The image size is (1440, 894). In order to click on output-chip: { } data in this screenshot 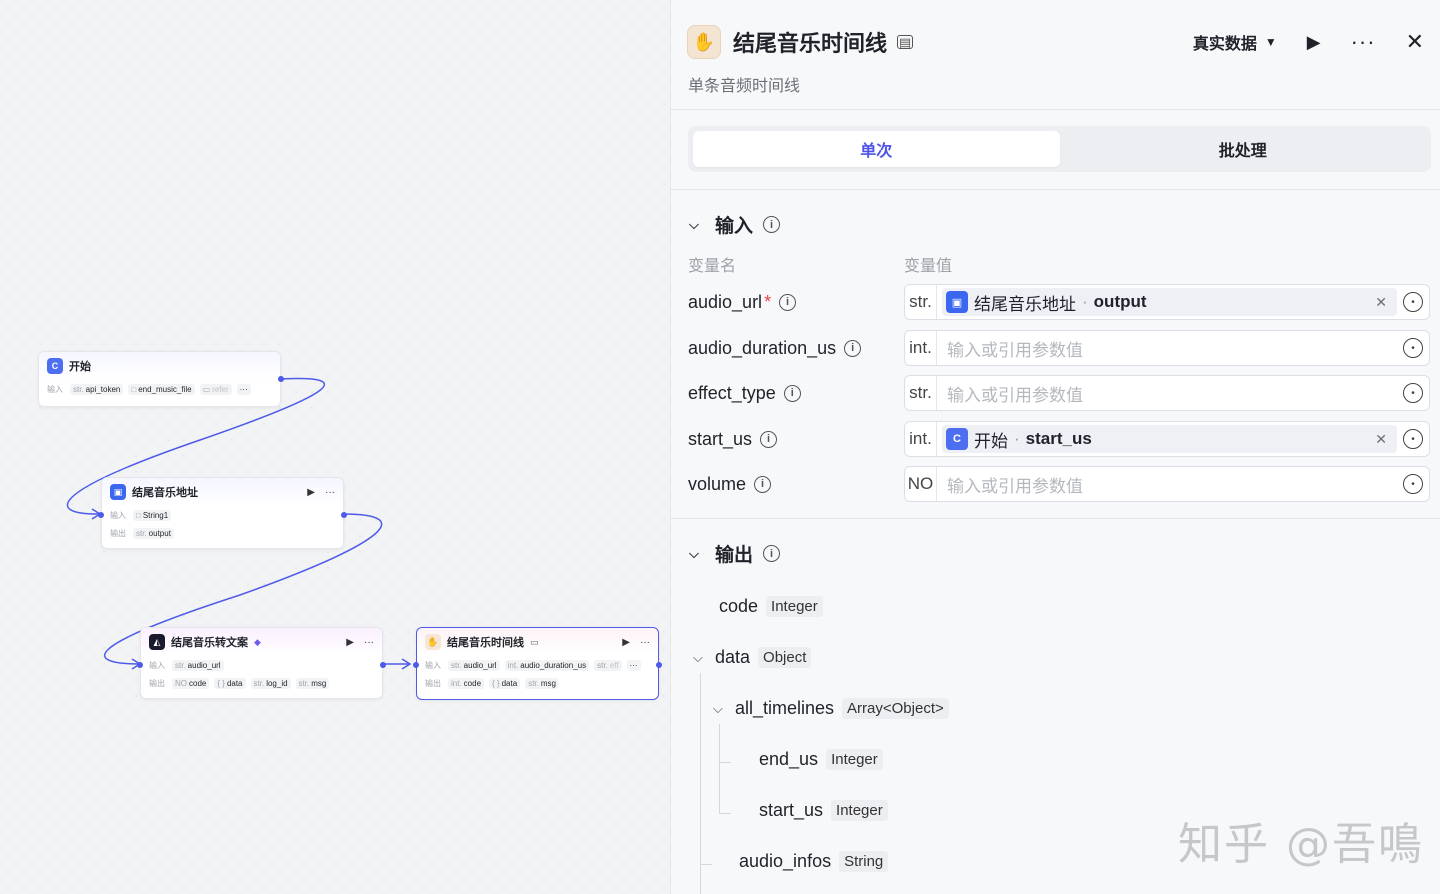, I will do `click(230, 683)`.